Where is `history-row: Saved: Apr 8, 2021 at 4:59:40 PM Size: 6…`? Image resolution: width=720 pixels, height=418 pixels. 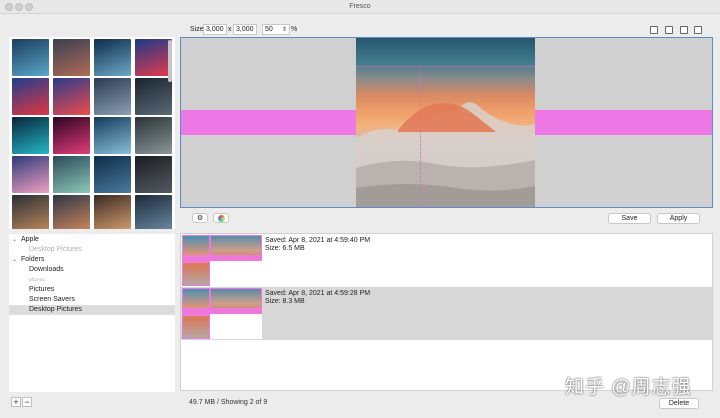
history-row: Saved: Apr 8, 2021 at 4:59:40 PM Size: 6… is located at coordinates (446, 260).